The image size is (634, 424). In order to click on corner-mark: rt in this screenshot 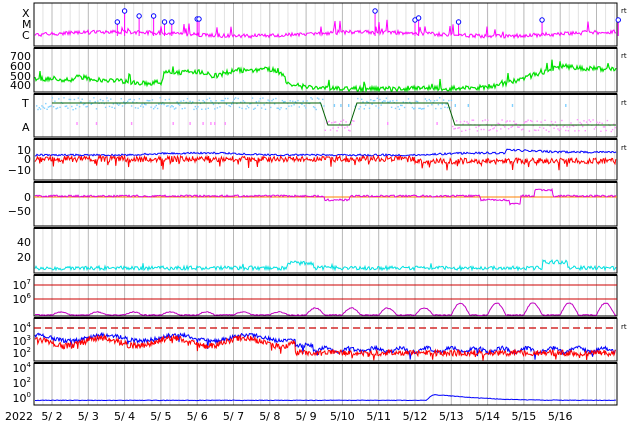, I will do `click(624, 327)`.